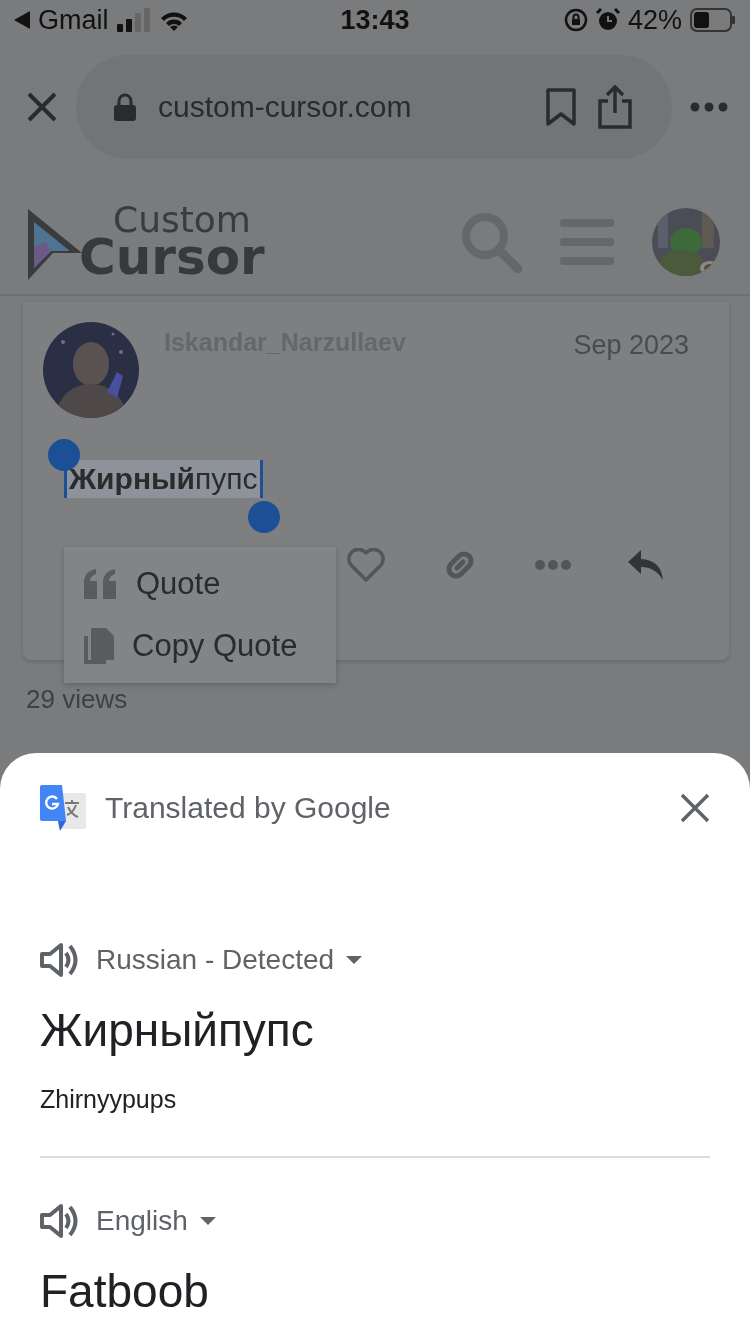 Image resolution: width=750 pixels, height=1334 pixels. What do you see at coordinates (713, 20) in the screenshot?
I see `battery-icon` at bounding box center [713, 20].